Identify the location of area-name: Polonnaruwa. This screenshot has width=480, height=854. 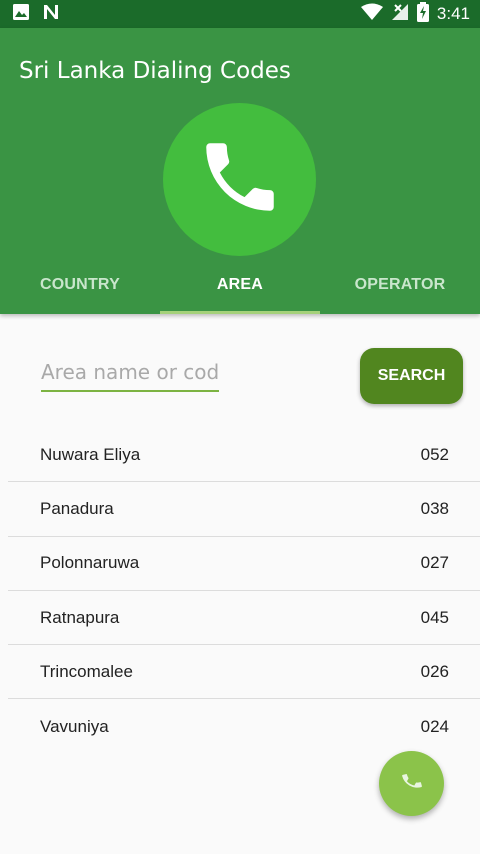
(90, 563).